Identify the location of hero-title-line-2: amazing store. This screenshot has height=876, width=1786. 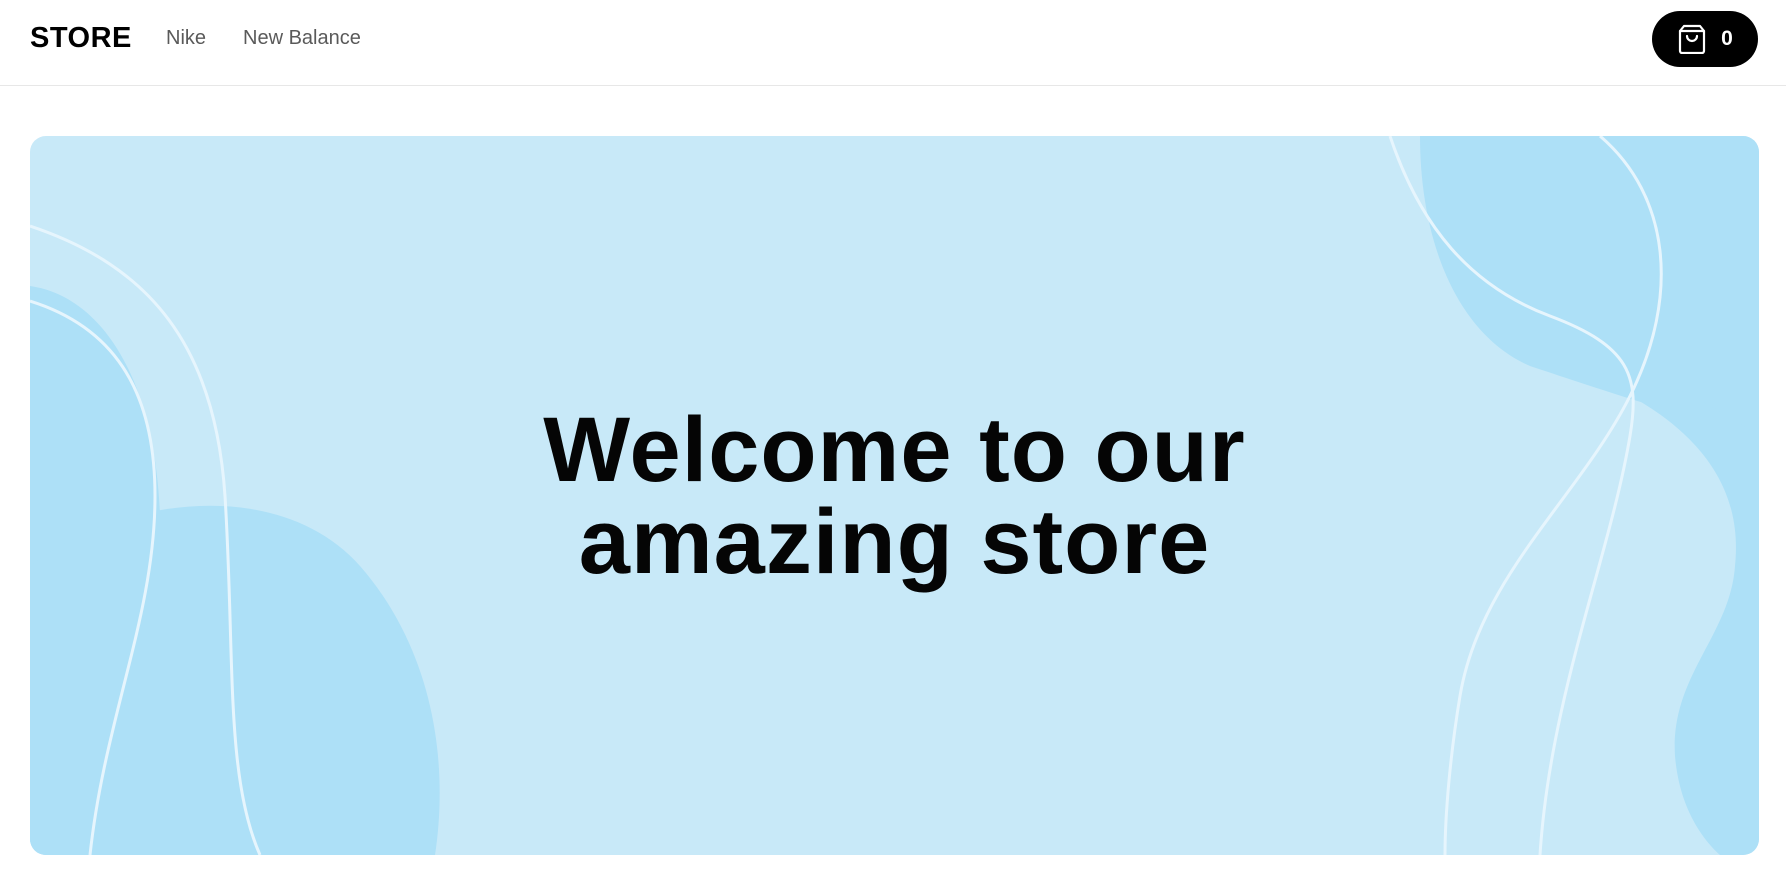
(894, 542).